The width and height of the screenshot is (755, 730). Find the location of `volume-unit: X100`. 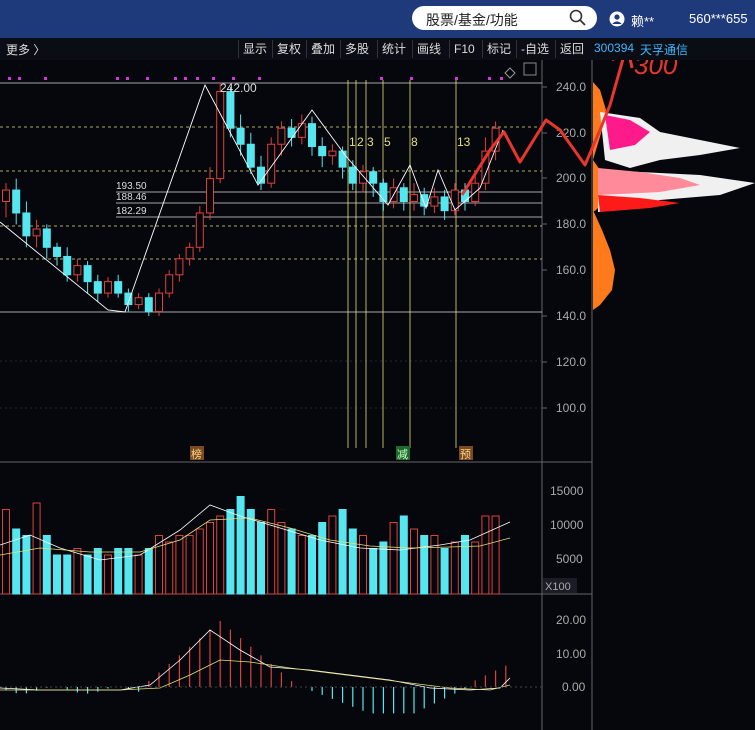

volume-unit: X100 is located at coordinates (558, 587).